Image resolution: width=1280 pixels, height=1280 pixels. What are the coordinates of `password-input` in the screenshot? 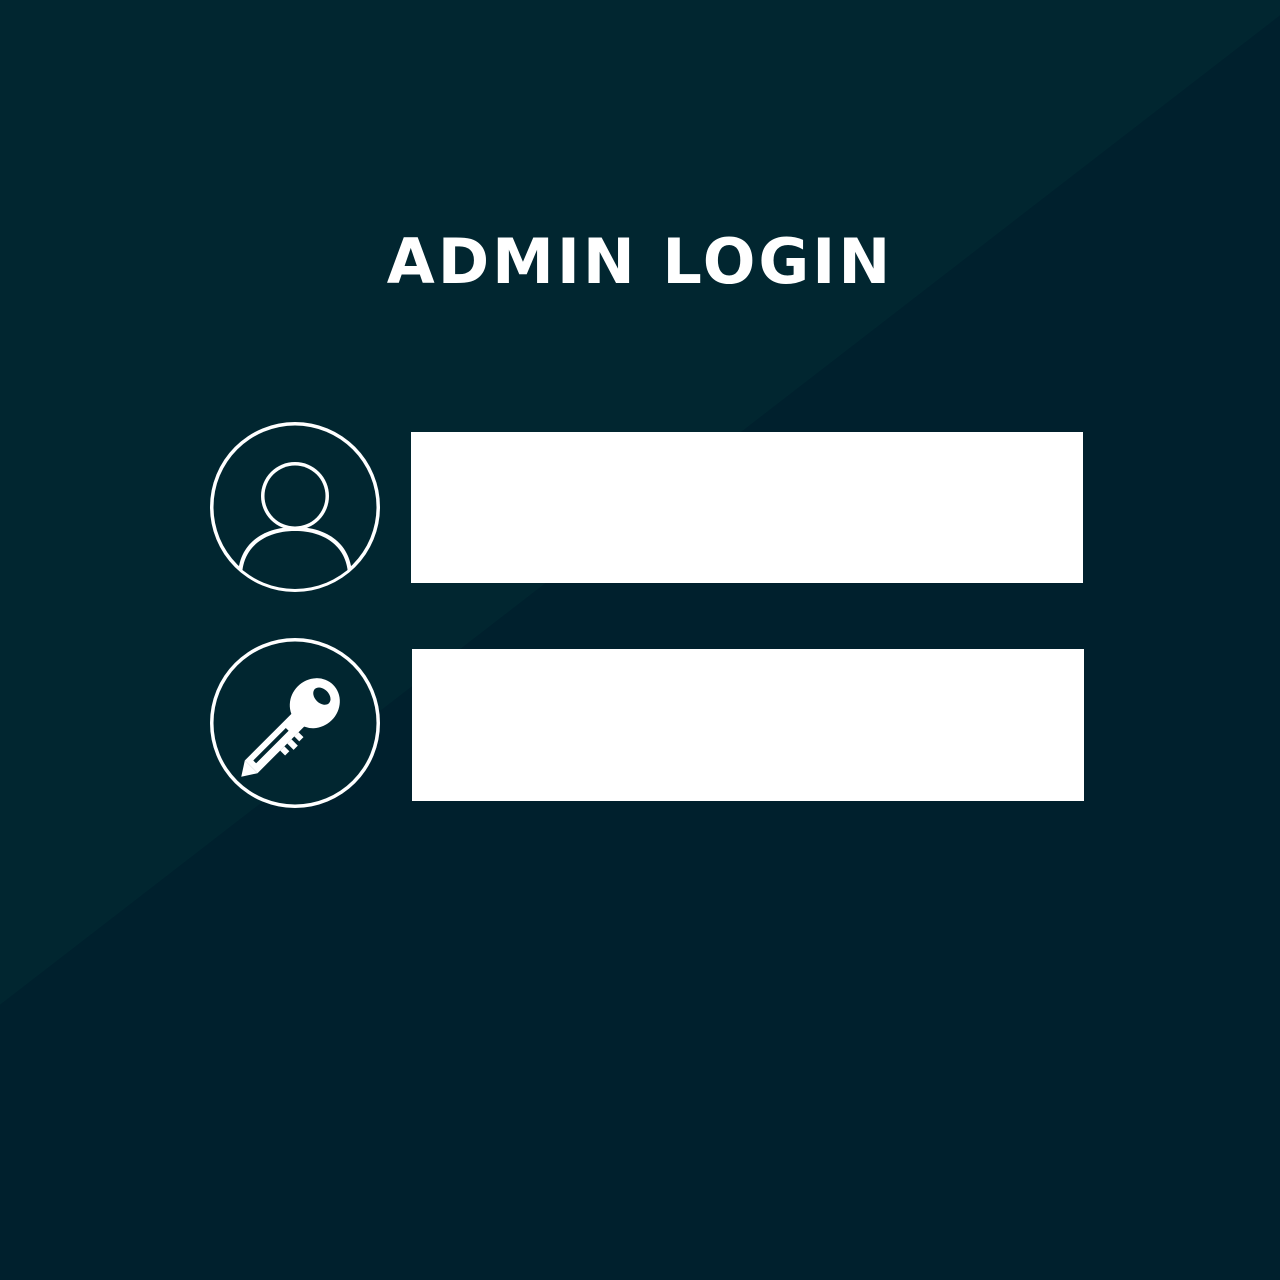 It's located at (748, 725).